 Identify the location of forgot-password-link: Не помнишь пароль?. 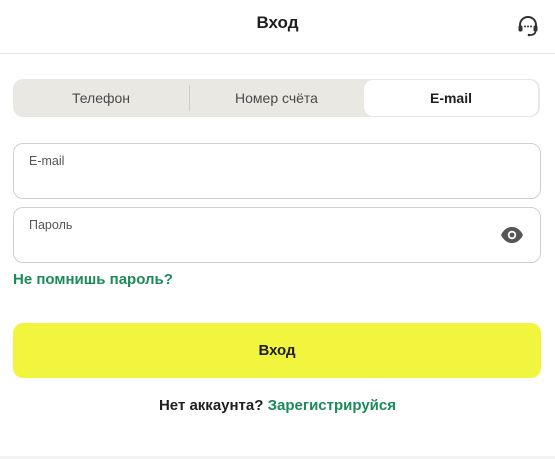
(93, 279).